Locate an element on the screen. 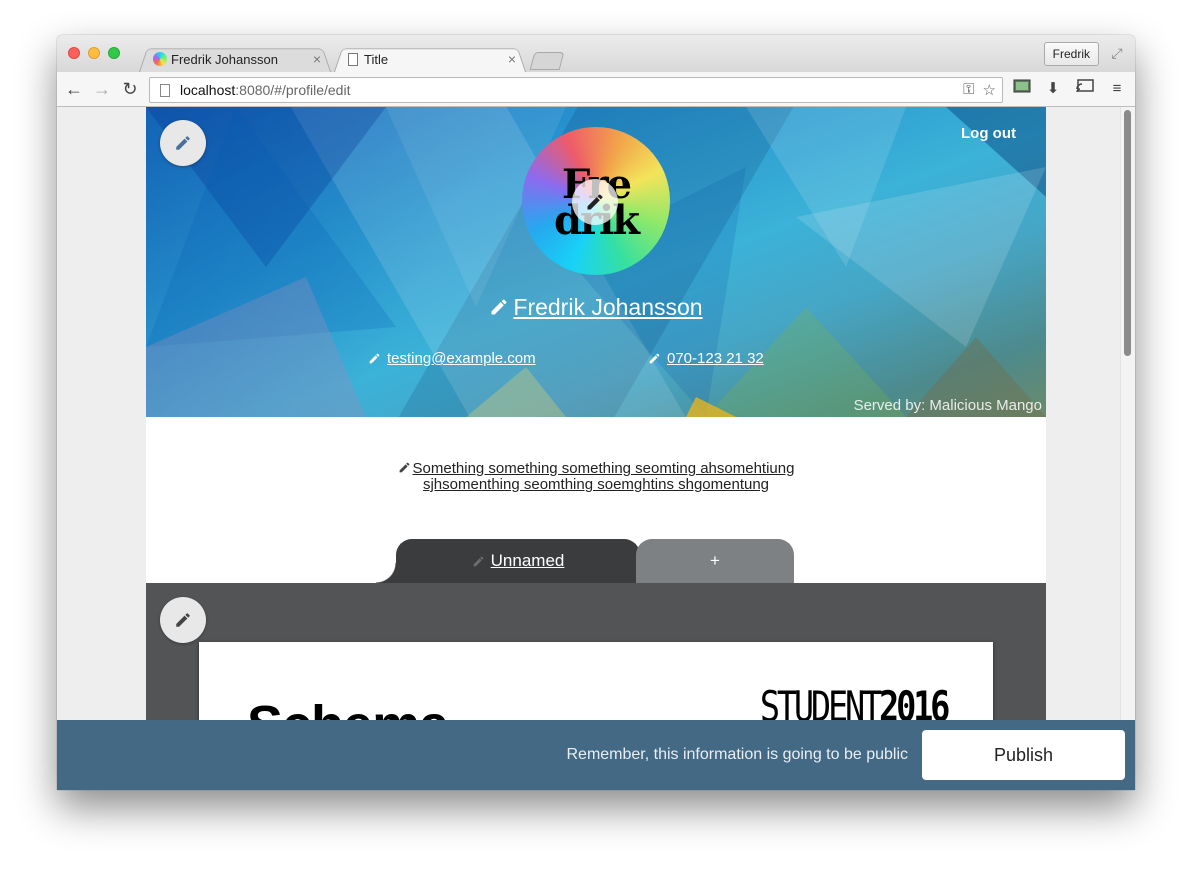  site-favicon-icon is located at coordinates (160, 59).